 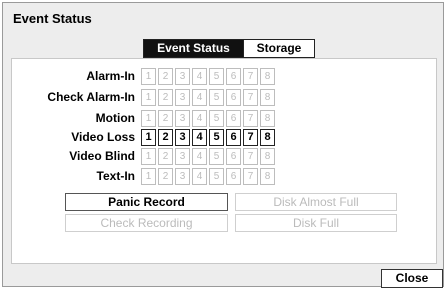 What do you see at coordinates (110, 76) in the screenshot?
I see `event-row-label: Alarm-In` at bounding box center [110, 76].